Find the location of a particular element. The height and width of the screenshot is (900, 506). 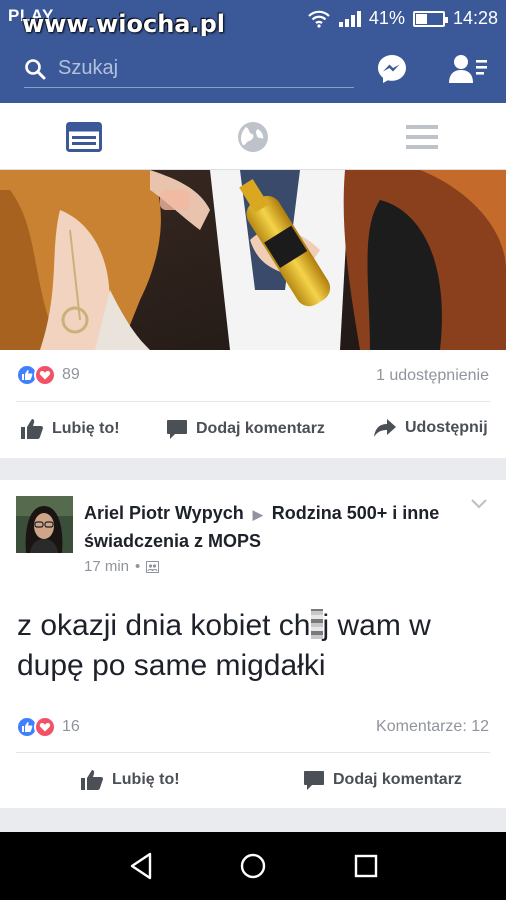

status-indicators: 41% 14:28 is located at coordinates (402, 18).